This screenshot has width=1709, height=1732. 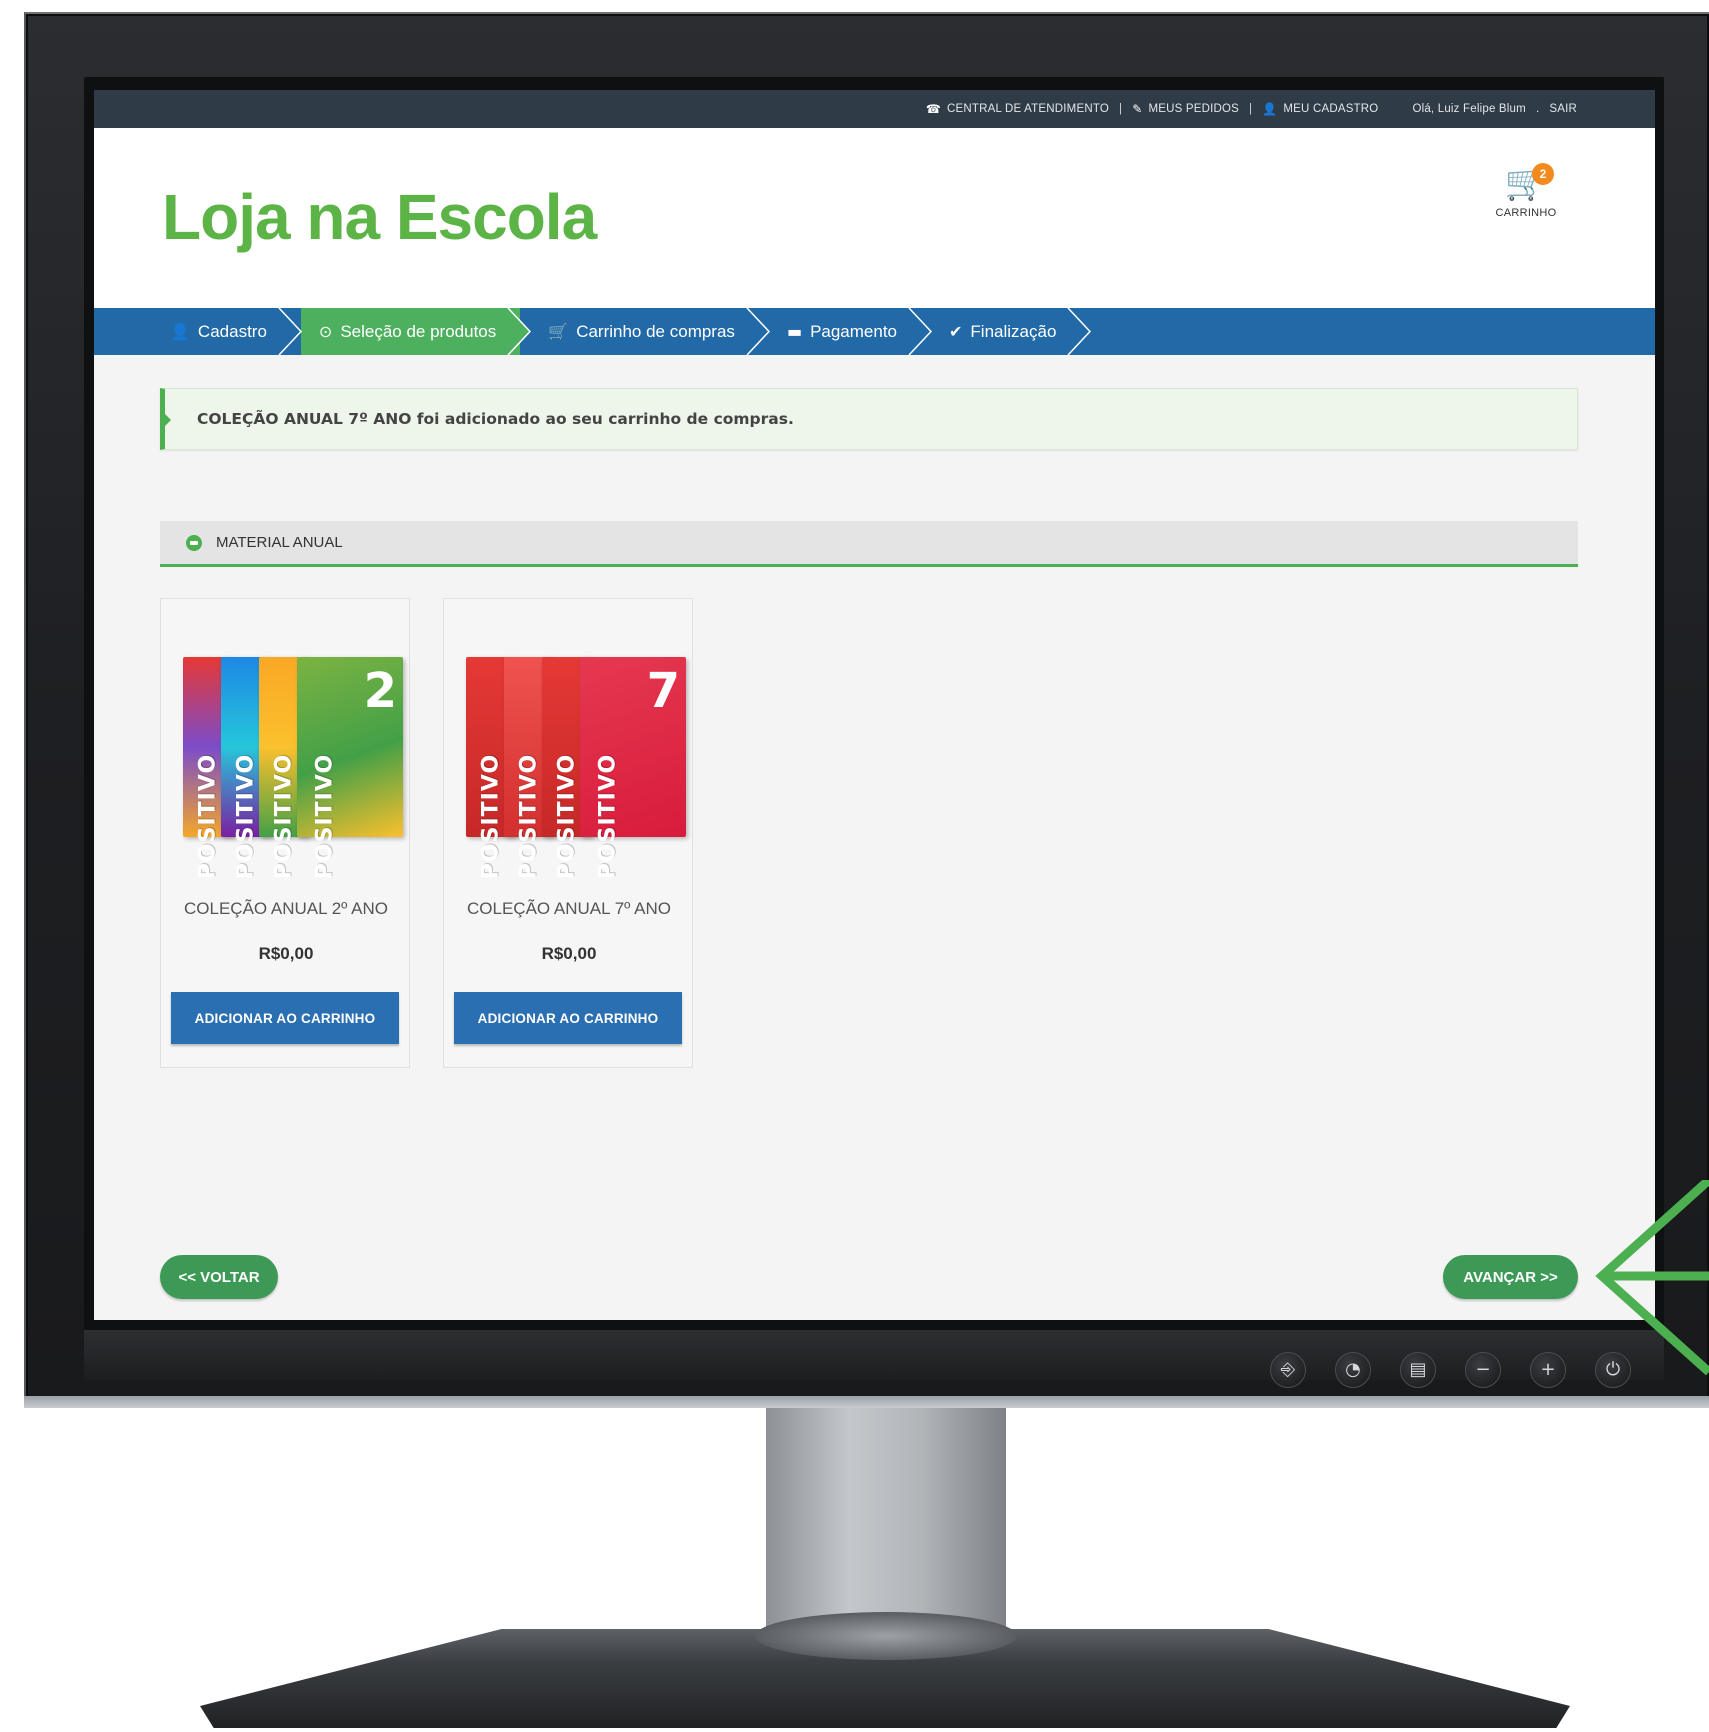 What do you see at coordinates (886, 1636) in the screenshot?
I see `monitor-base-hub` at bounding box center [886, 1636].